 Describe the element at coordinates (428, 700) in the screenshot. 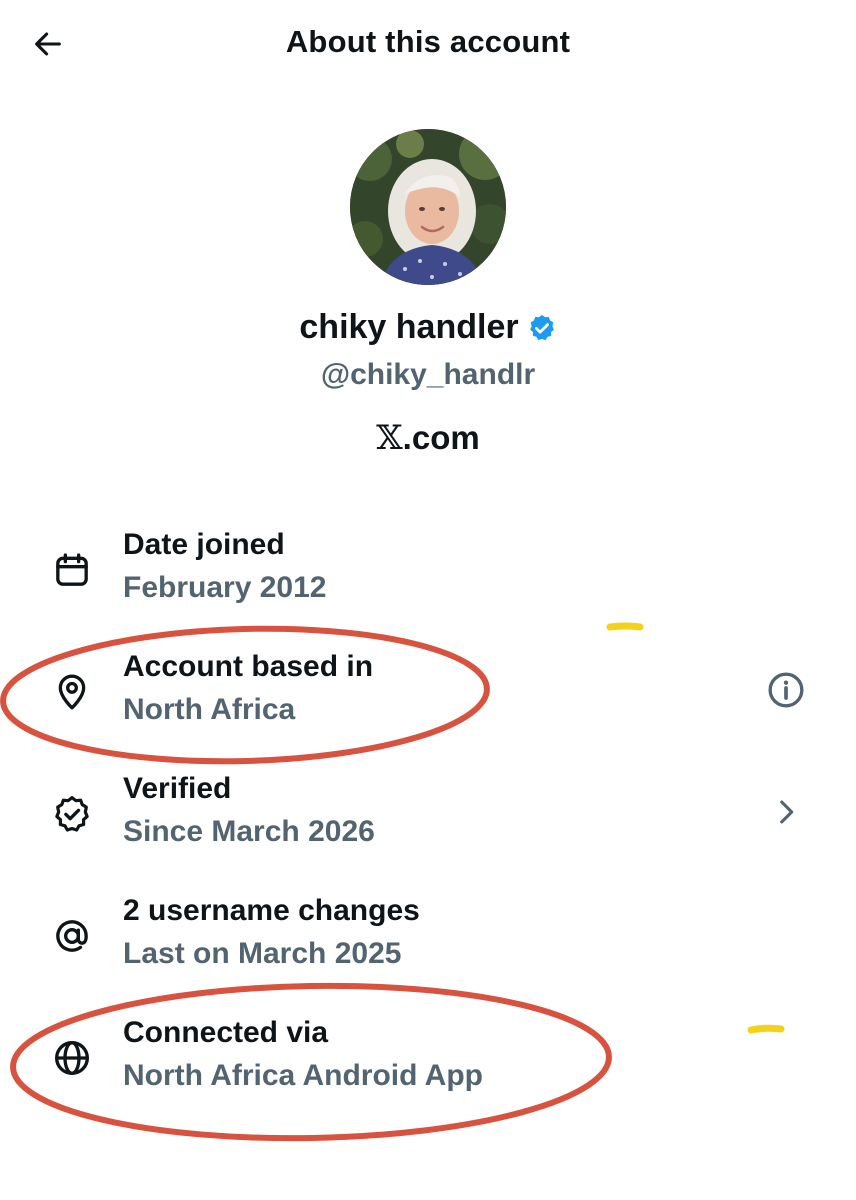

I see `row-account-based-in: Account based in North Africa` at that location.